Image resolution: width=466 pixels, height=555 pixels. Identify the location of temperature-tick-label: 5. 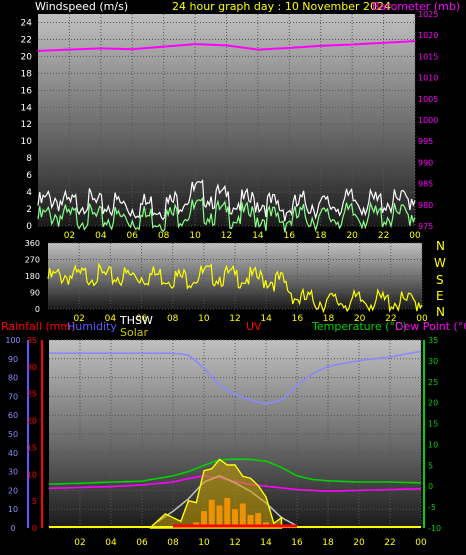
(430, 465).